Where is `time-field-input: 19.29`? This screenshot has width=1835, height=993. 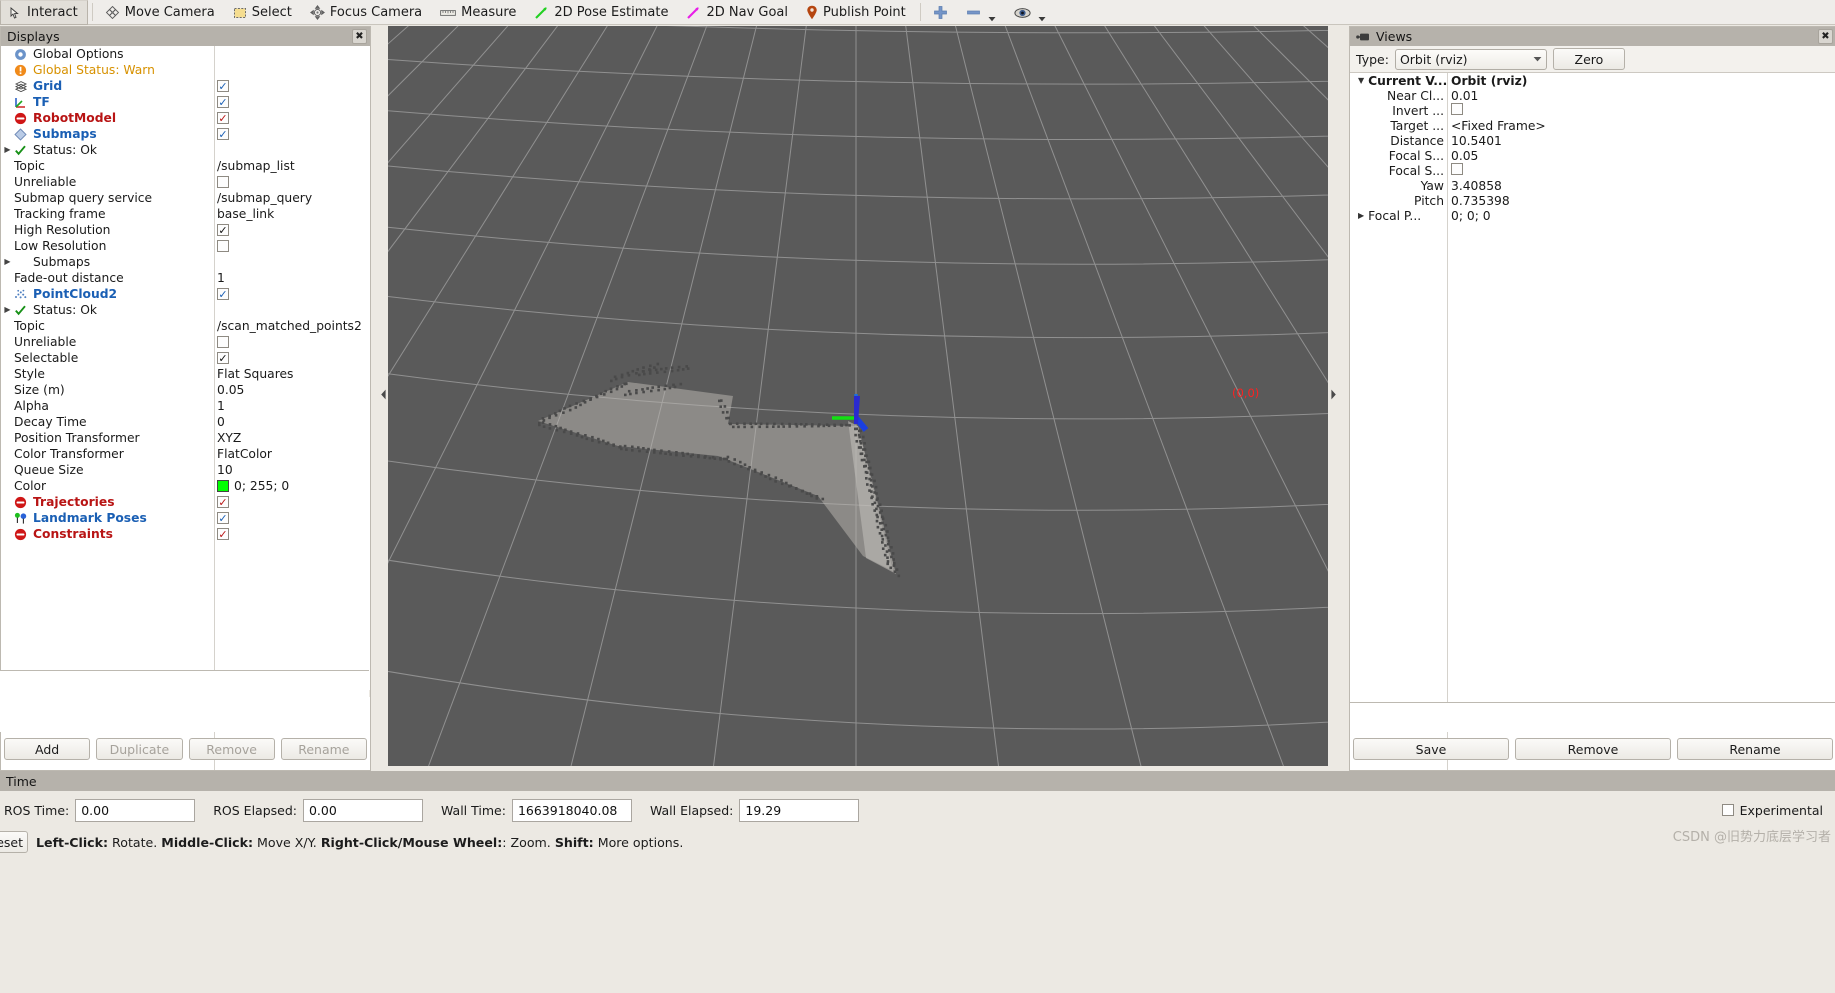 time-field-input: 19.29 is located at coordinates (799, 810).